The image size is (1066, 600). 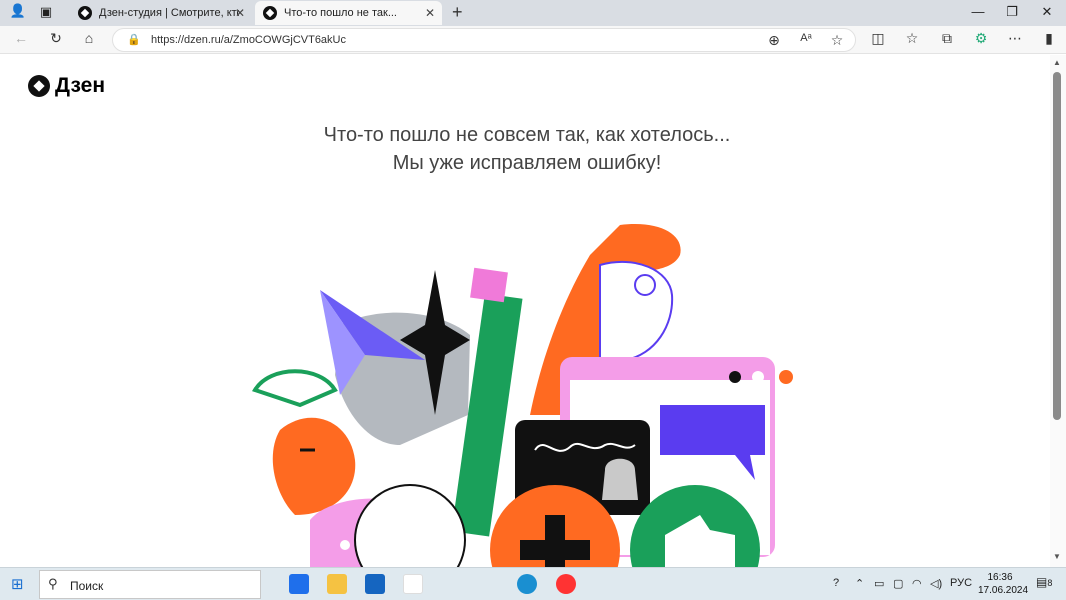 What do you see at coordinates (21, 38) in the screenshot?
I see `back-icon: ←` at bounding box center [21, 38].